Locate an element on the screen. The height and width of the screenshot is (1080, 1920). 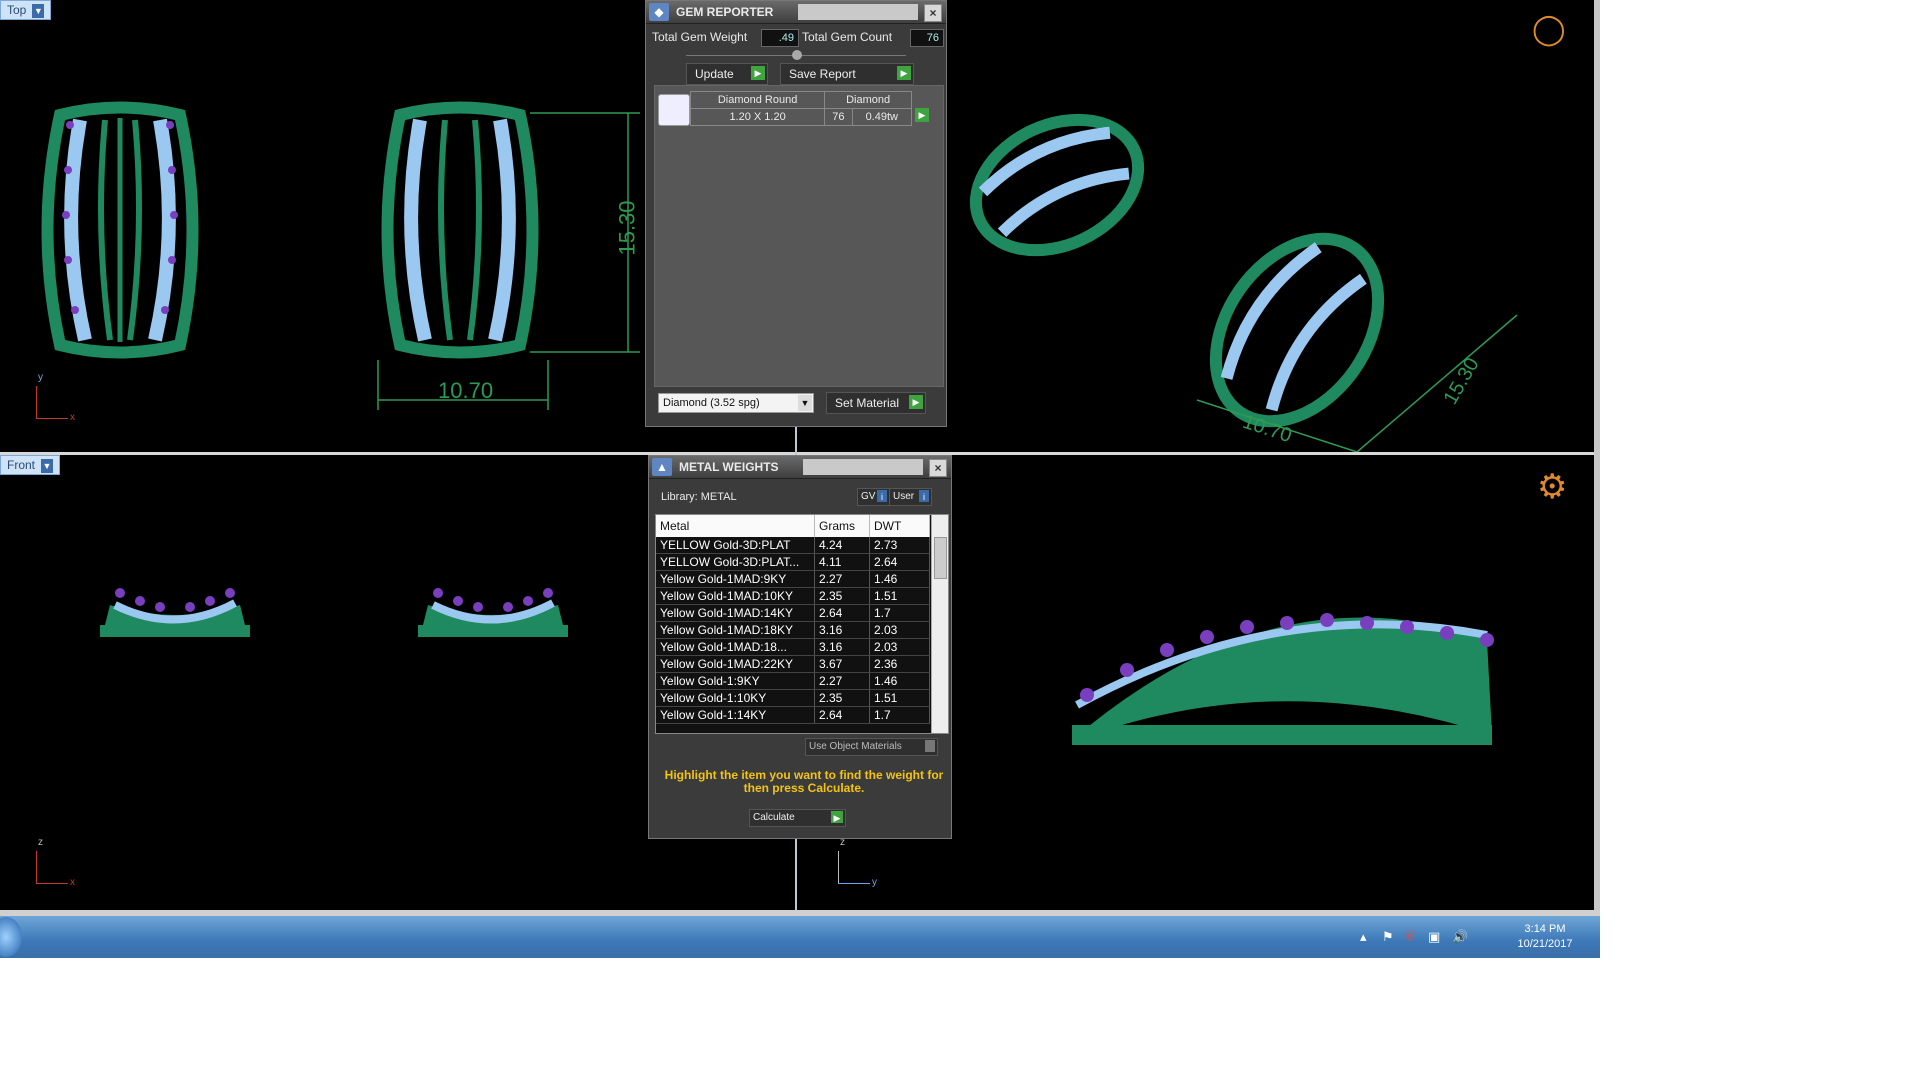
show-hidden-icons-icon: ▴ is located at coordinates (1363, 937).